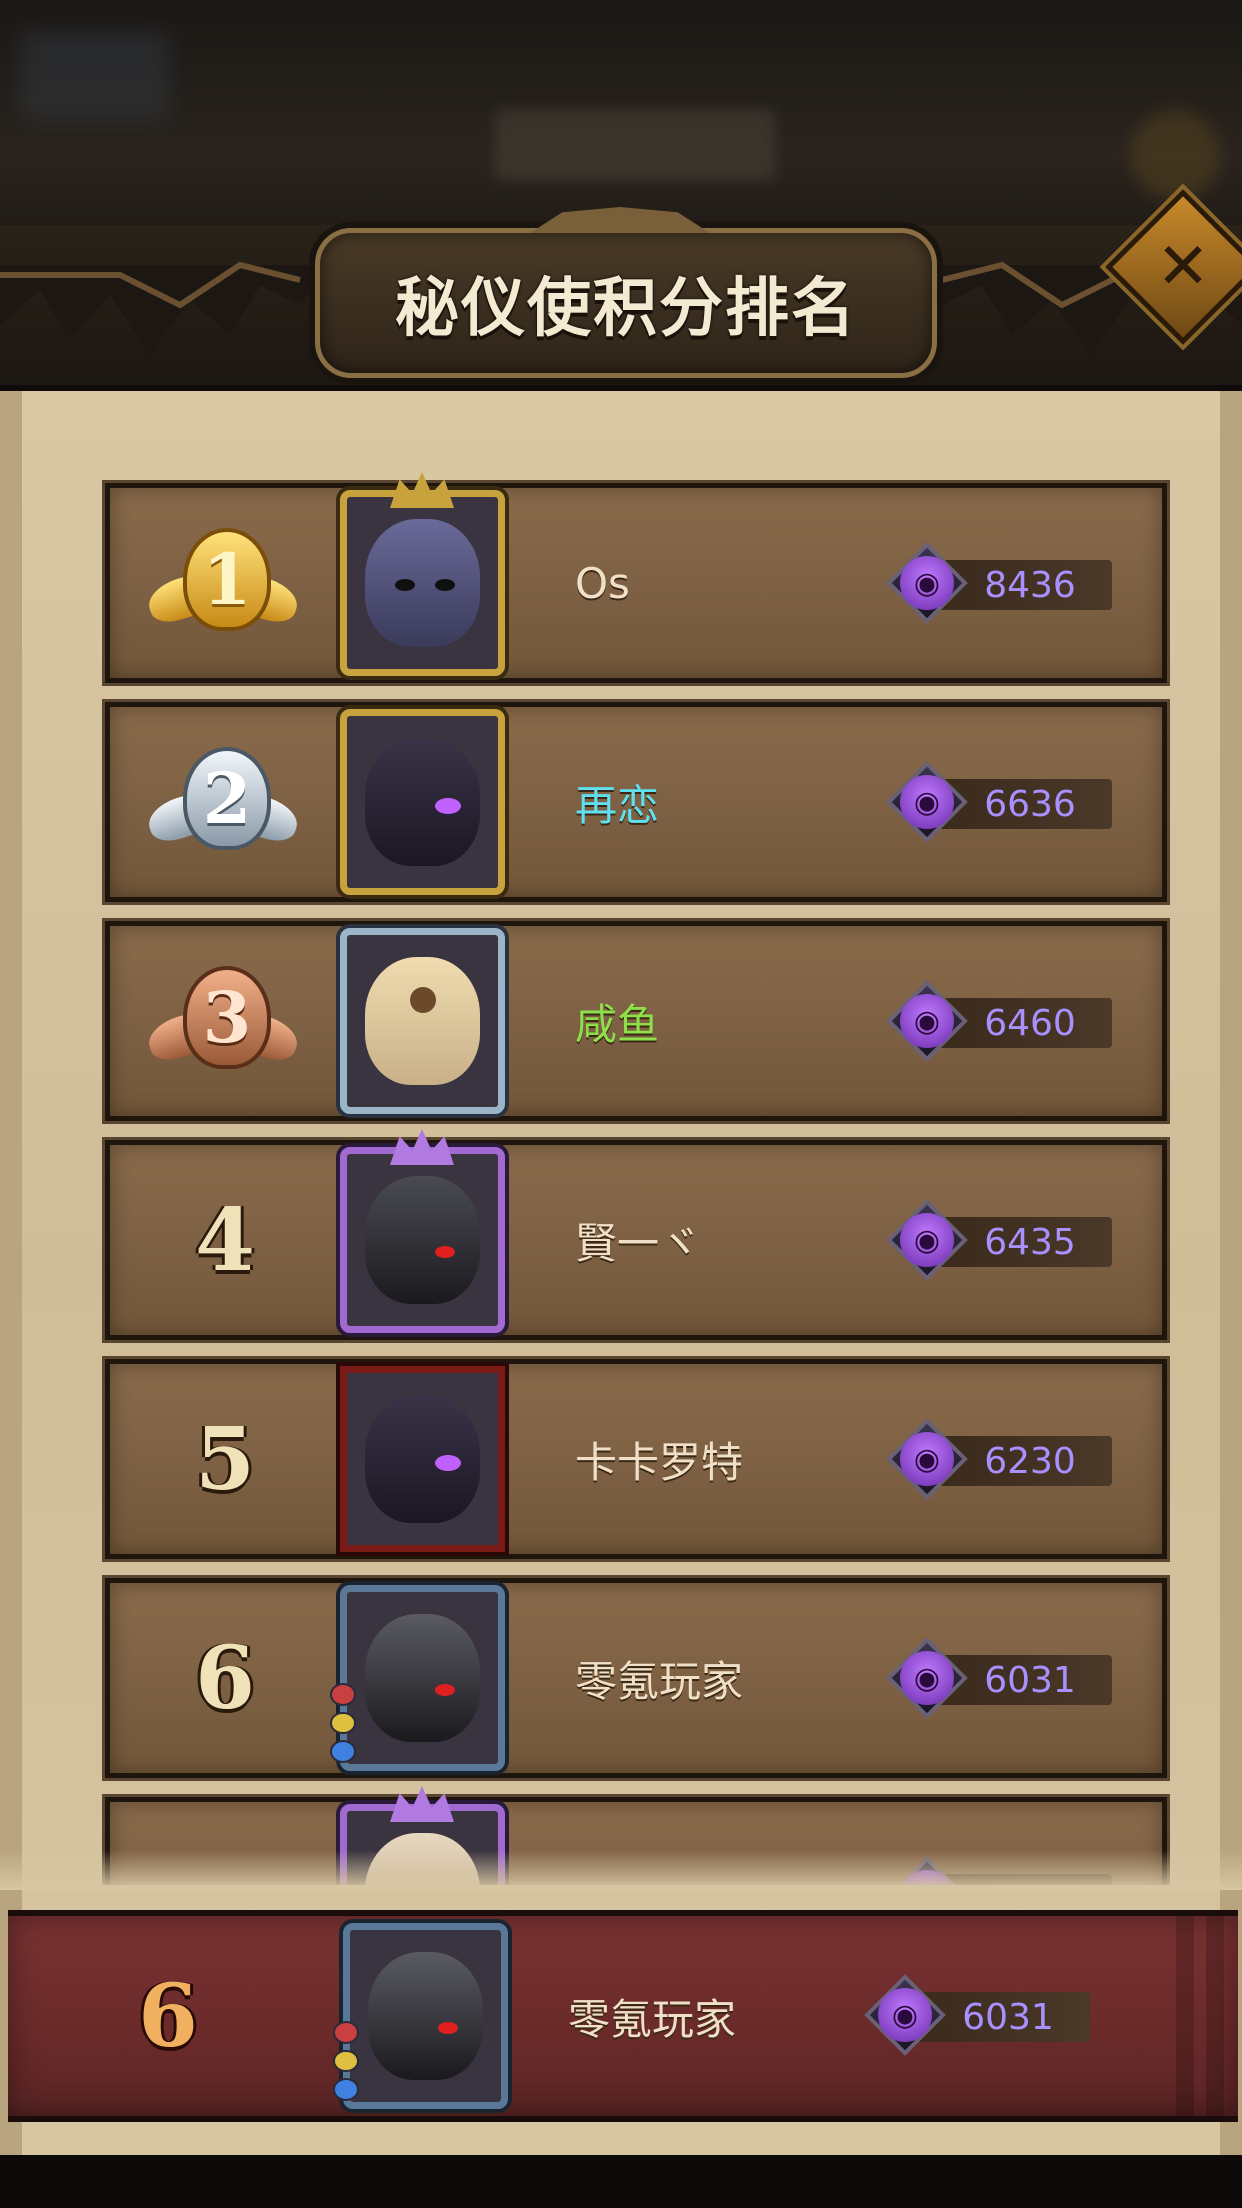 Image resolution: width=1242 pixels, height=2208 pixels. What do you see at coordinates (223, 583) in the screenshot?
I see `gold-medal-icon: 1` at bounding box center [223, 583].